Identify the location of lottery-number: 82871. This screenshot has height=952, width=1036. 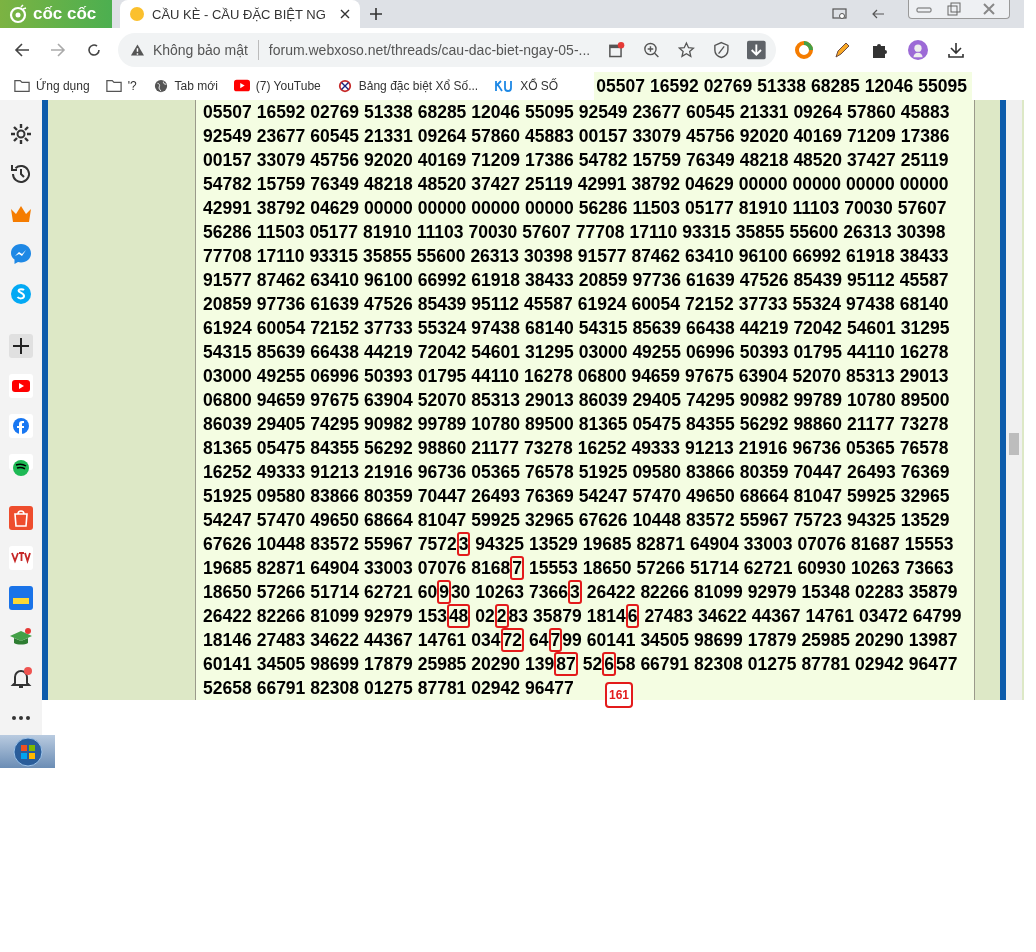
(281, 568).